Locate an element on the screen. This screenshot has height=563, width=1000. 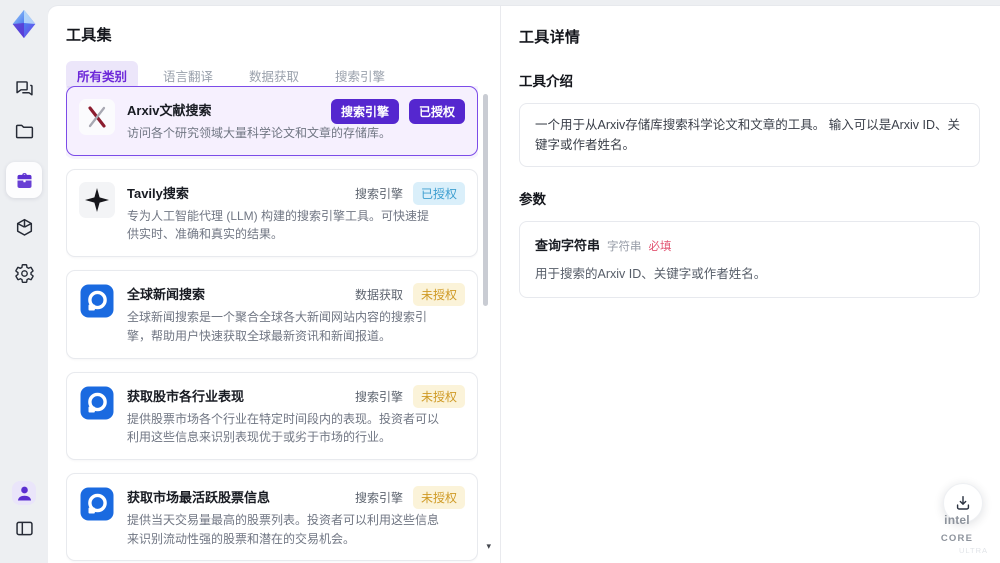
intro-heading: 工具介绍 is located at coordinates (546, 81).